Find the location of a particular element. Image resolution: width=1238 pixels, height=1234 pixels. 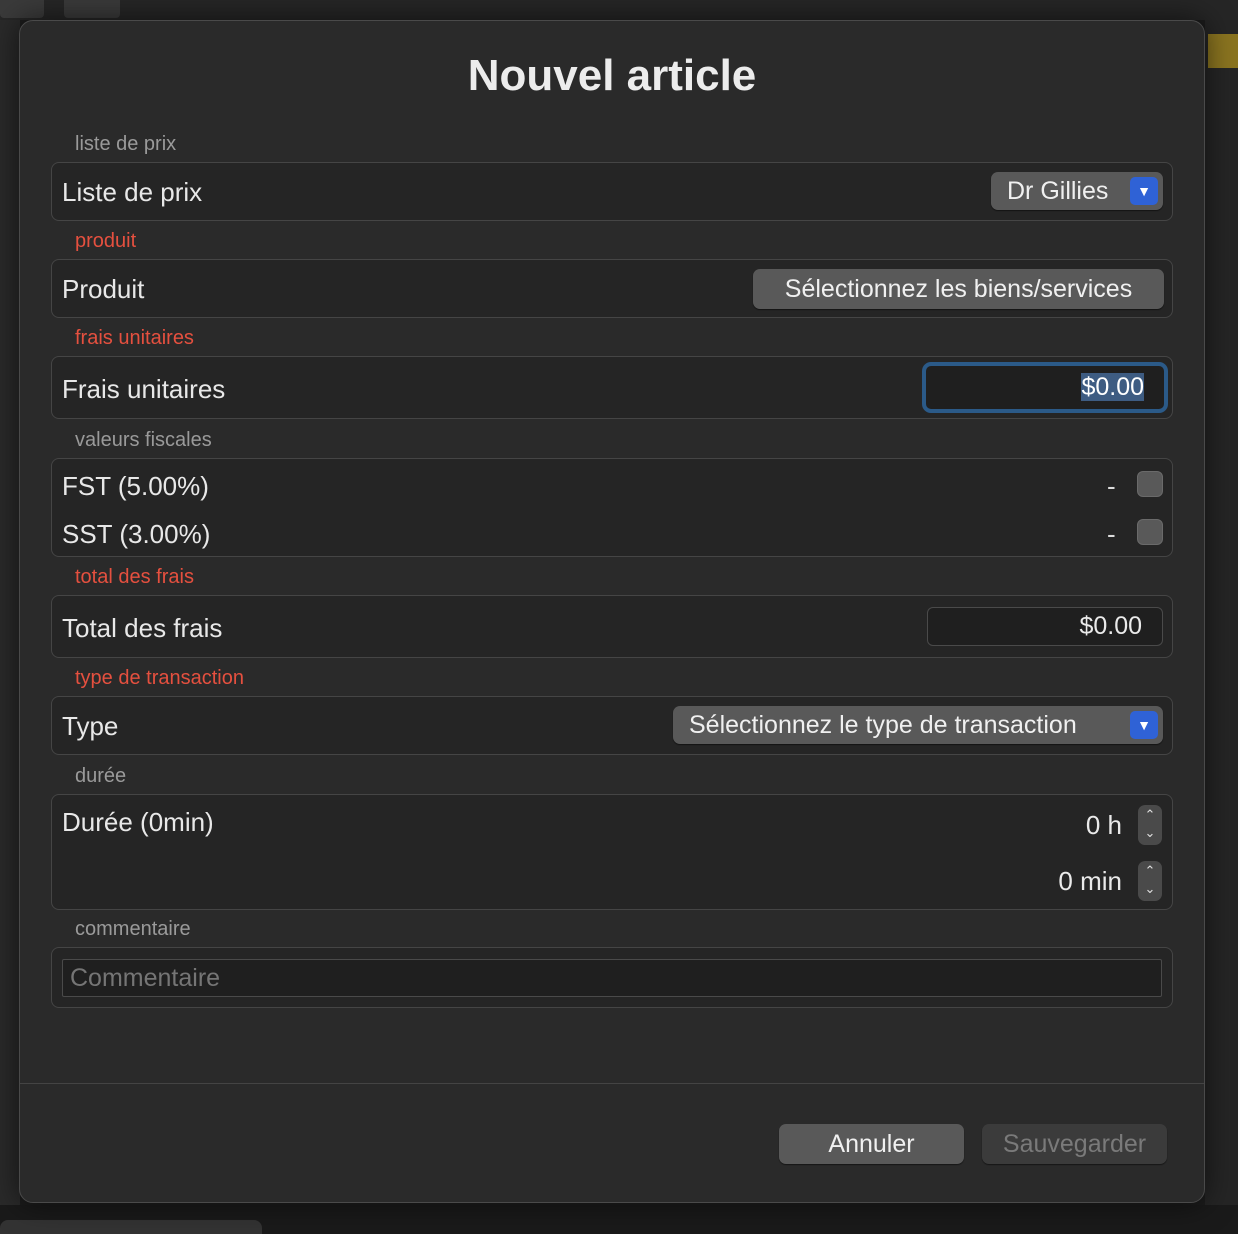

minutes-value: 0 min is located at coordinates (1037, 881).